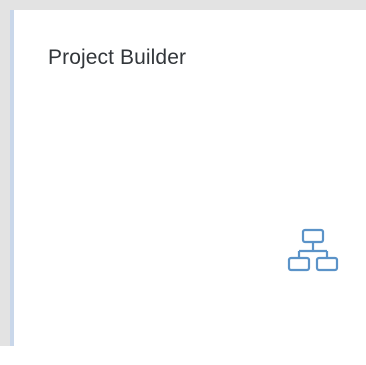  What do you see at coordinates (313, 255) in the screenshot?
I see `hierarchy-icon` at bounding box center [313, 255].